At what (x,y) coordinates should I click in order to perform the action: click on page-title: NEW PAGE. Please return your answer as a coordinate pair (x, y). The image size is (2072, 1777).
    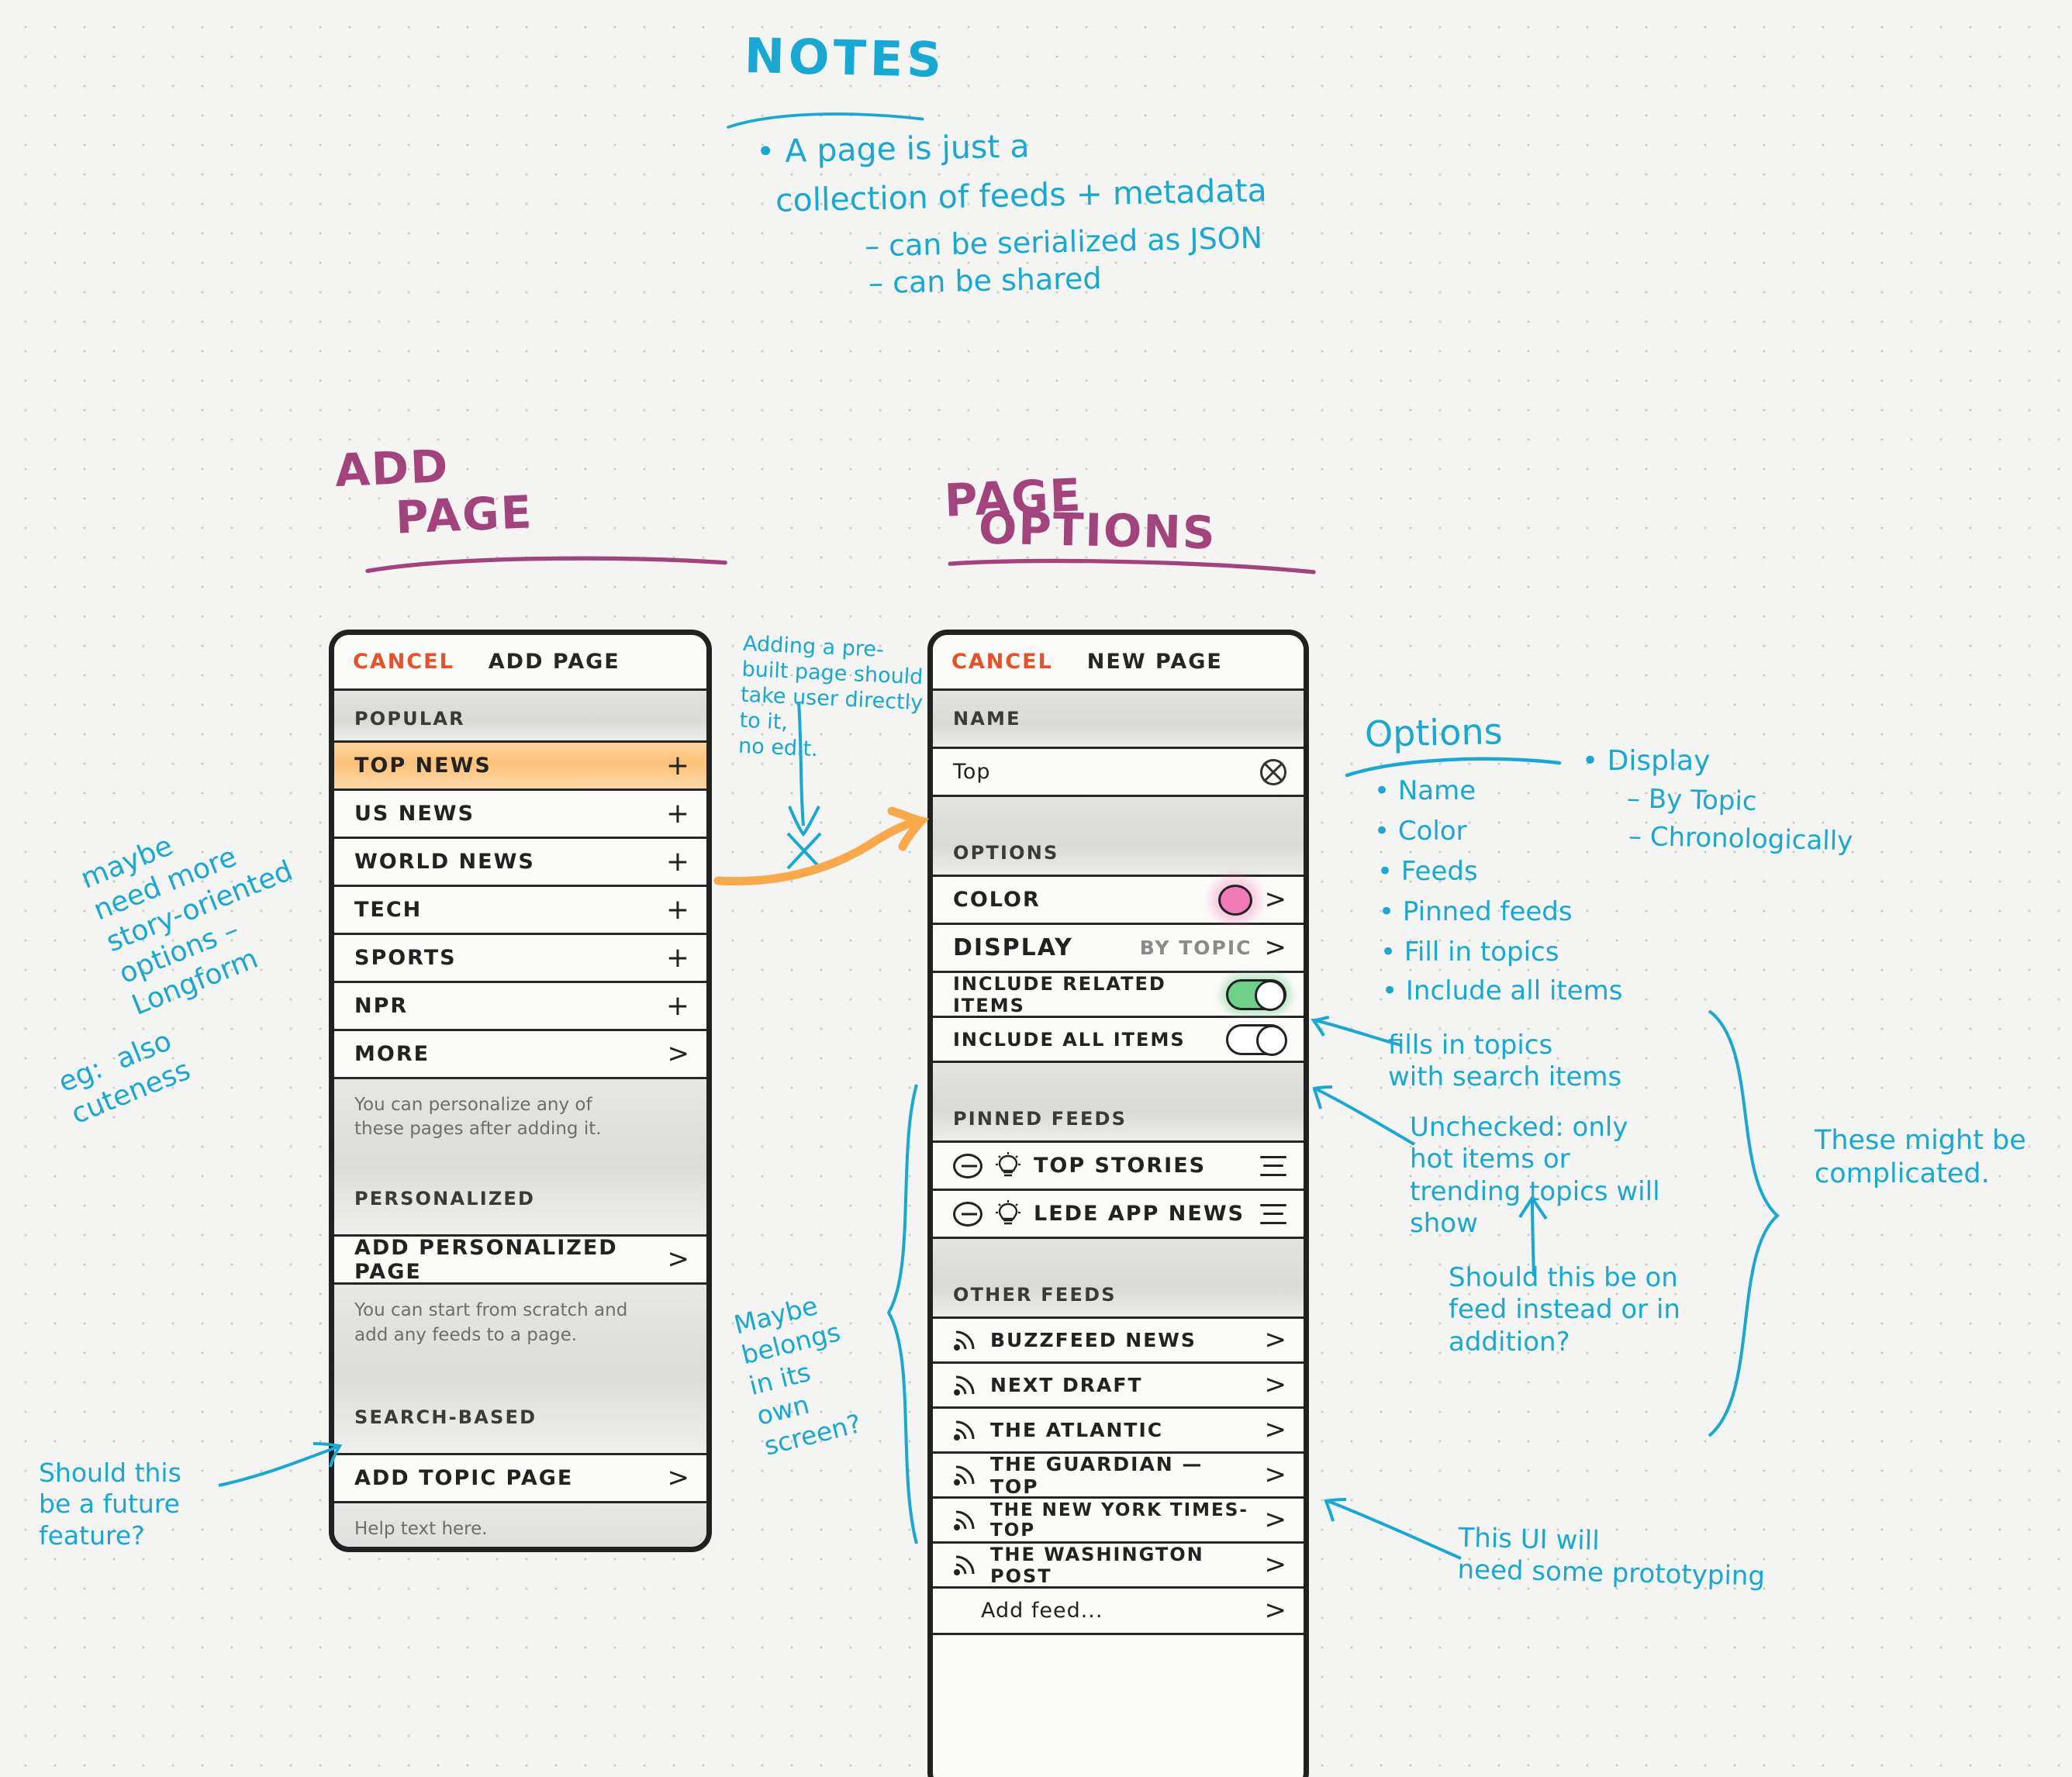
    Looking at the image, I should click on (1154, 662).